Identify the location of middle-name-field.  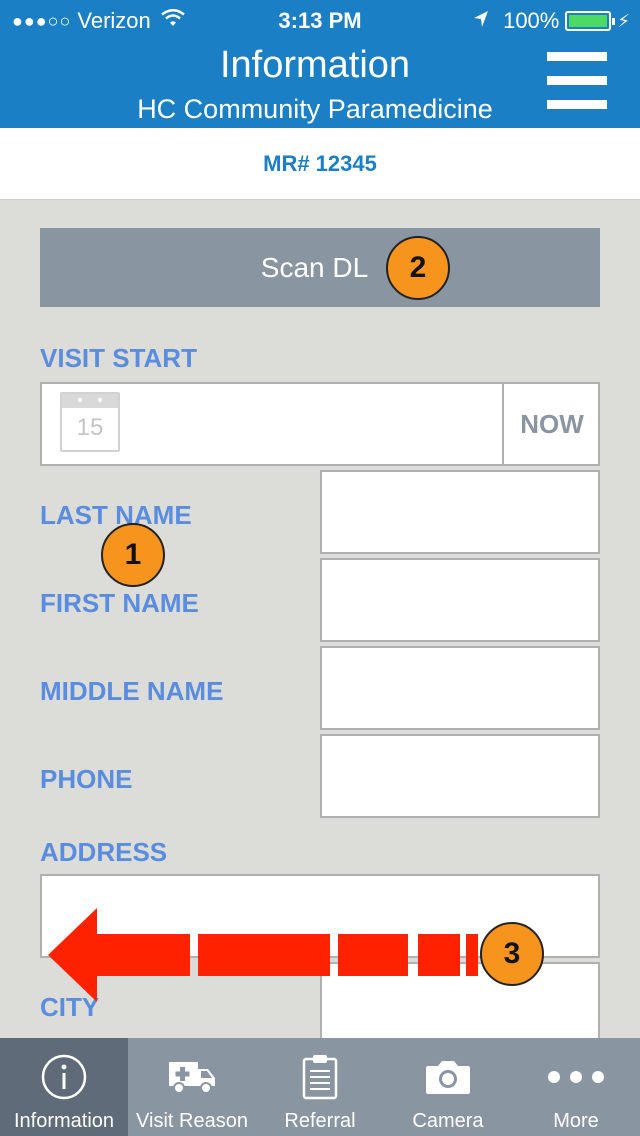
(460, 688).